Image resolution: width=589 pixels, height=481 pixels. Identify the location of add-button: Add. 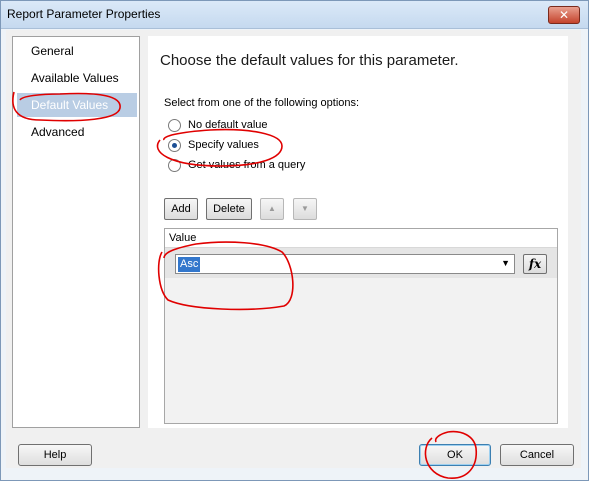
(181, 209).